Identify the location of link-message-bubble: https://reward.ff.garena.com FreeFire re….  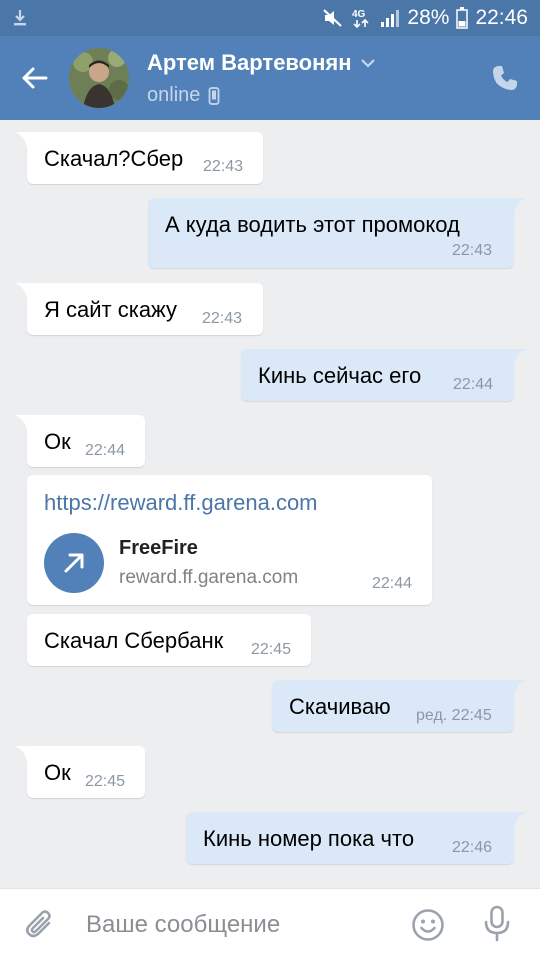
(229, 540).